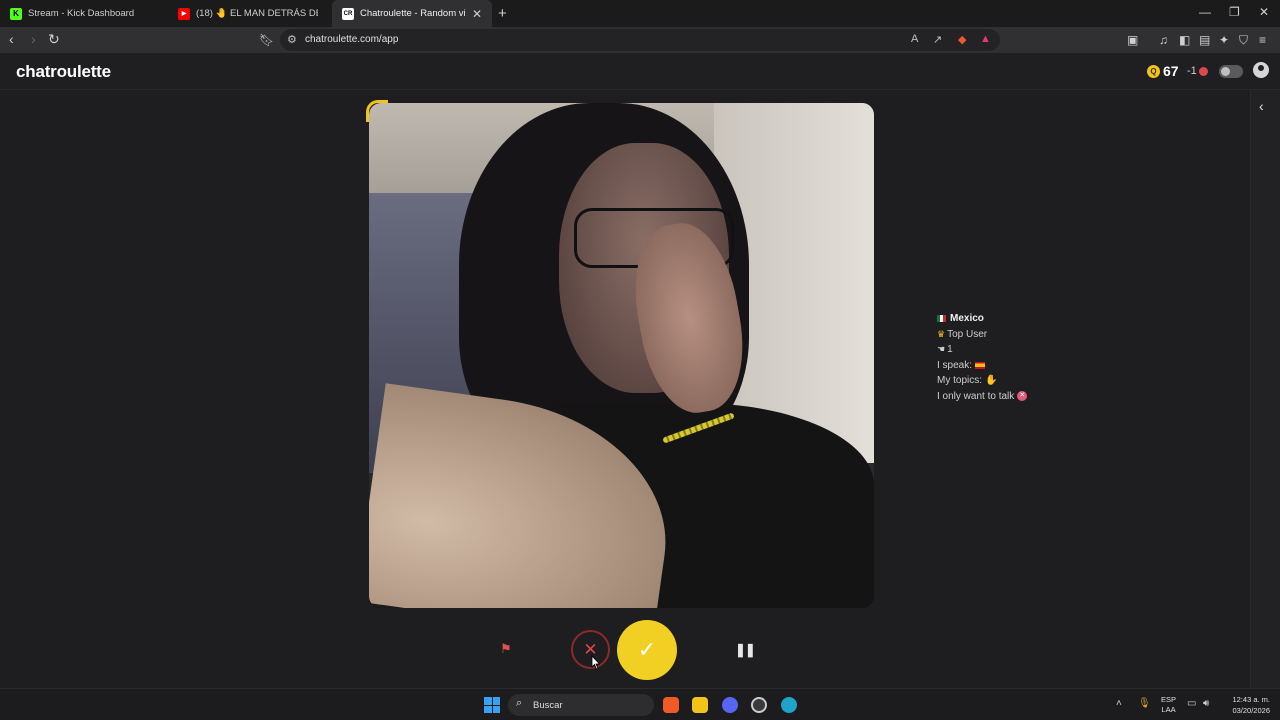  What do you see at coordinates (1169, 699) in the screenshot?
I see `language-code: ESP` at bounding box center [1169, 699].